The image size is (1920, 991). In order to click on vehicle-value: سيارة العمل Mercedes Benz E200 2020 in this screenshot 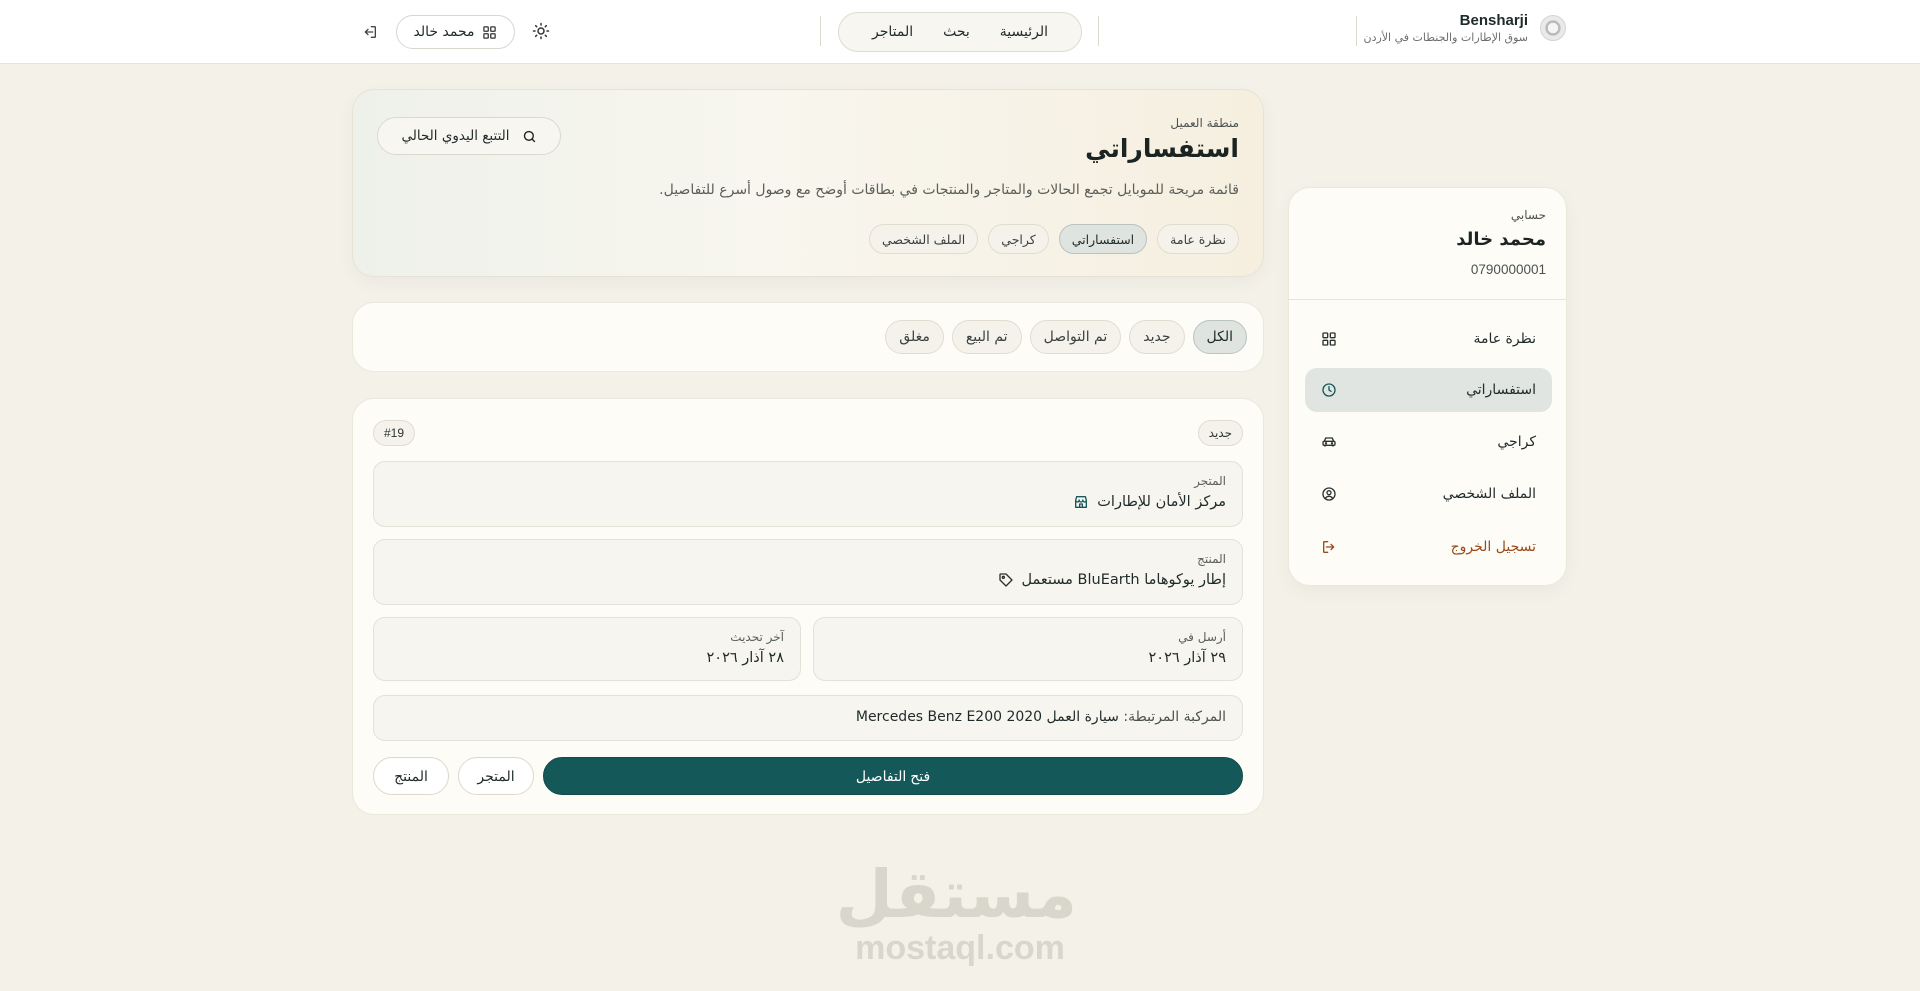, I will do `click(987, 717)`.